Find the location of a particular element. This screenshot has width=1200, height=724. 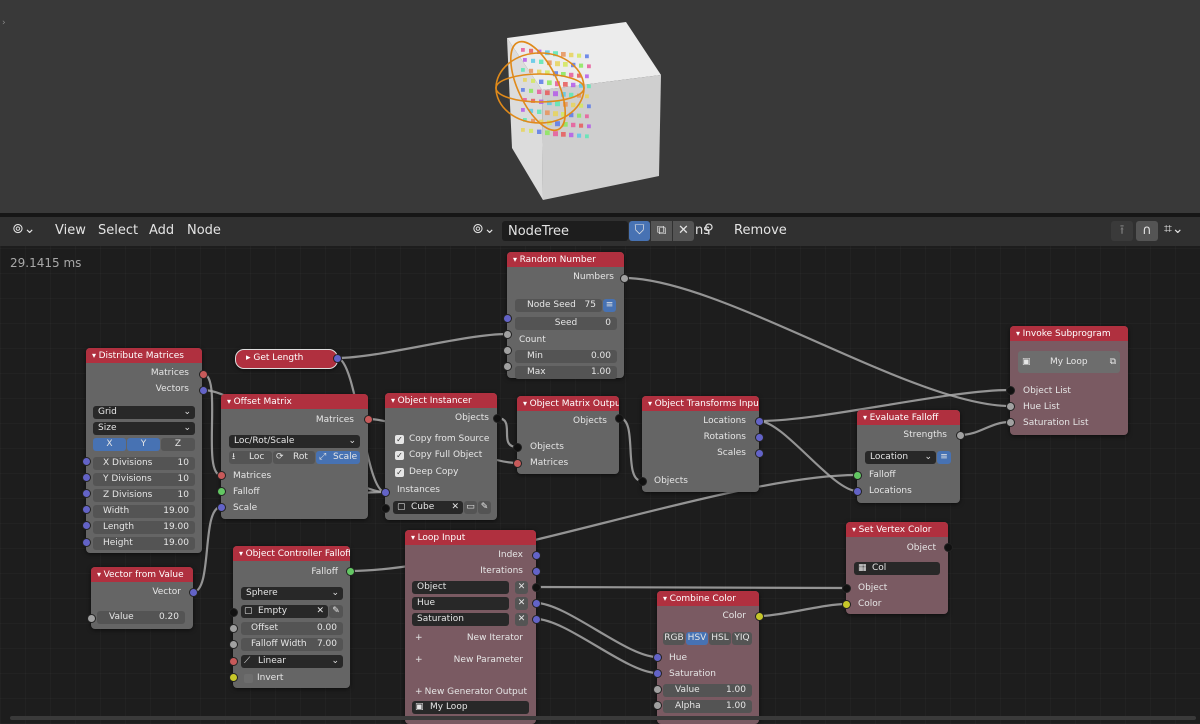

invert-checkbox is located at coordinates (248, 678).